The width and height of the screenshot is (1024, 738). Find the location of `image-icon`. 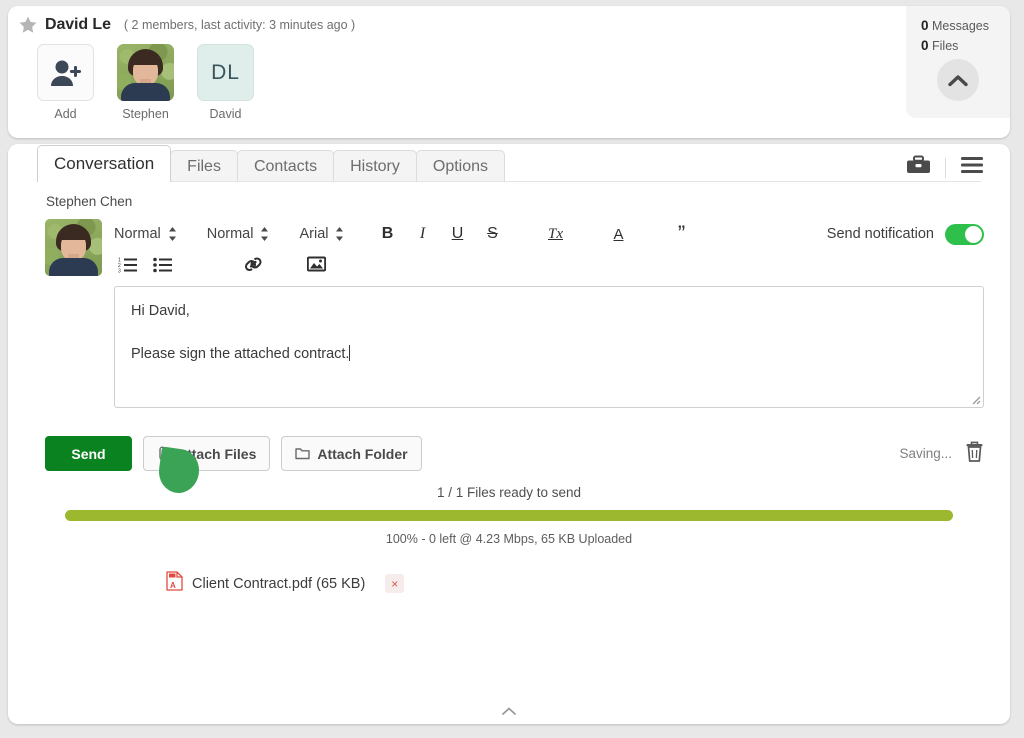

image-icon is located at coordinates (316, 264).